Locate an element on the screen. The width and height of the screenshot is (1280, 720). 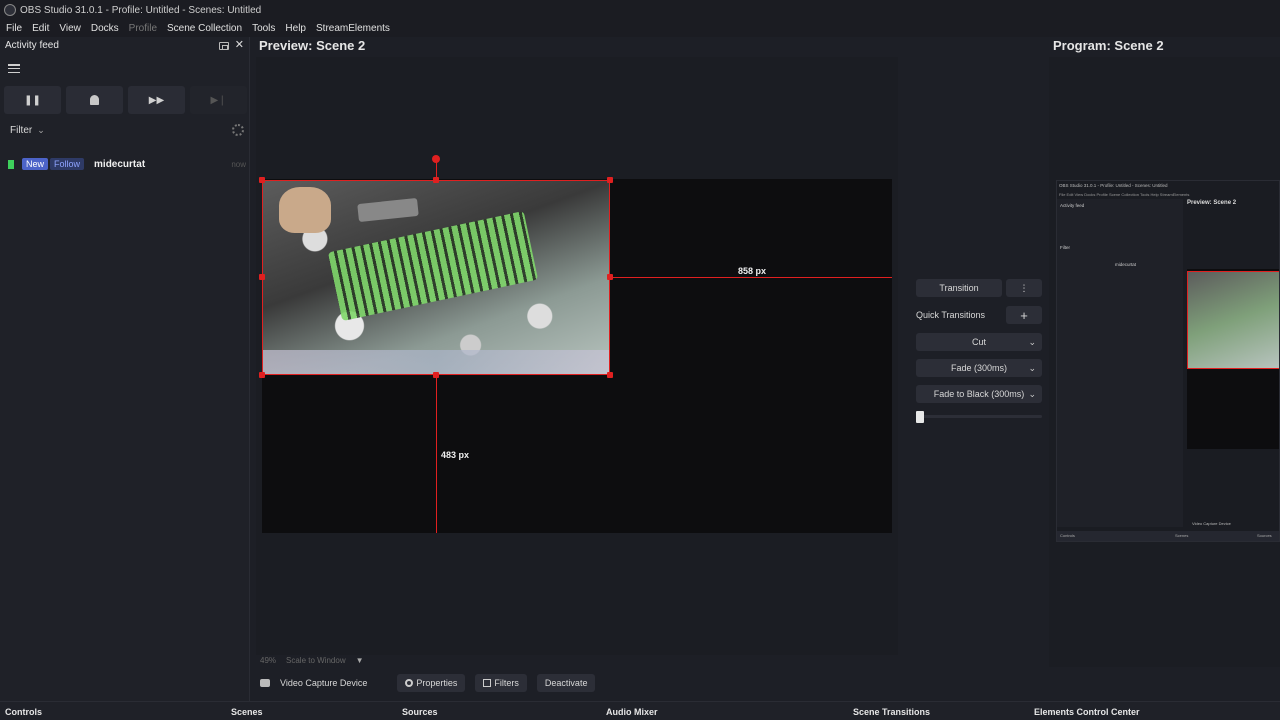
tbar-track is located at coordinates (979, 416).